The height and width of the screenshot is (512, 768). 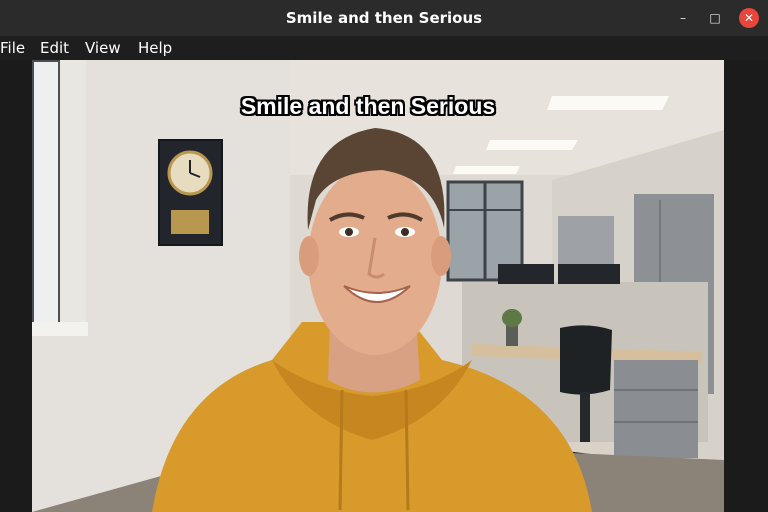 I want to click on desk-drawers, so click(x=656, y=409).